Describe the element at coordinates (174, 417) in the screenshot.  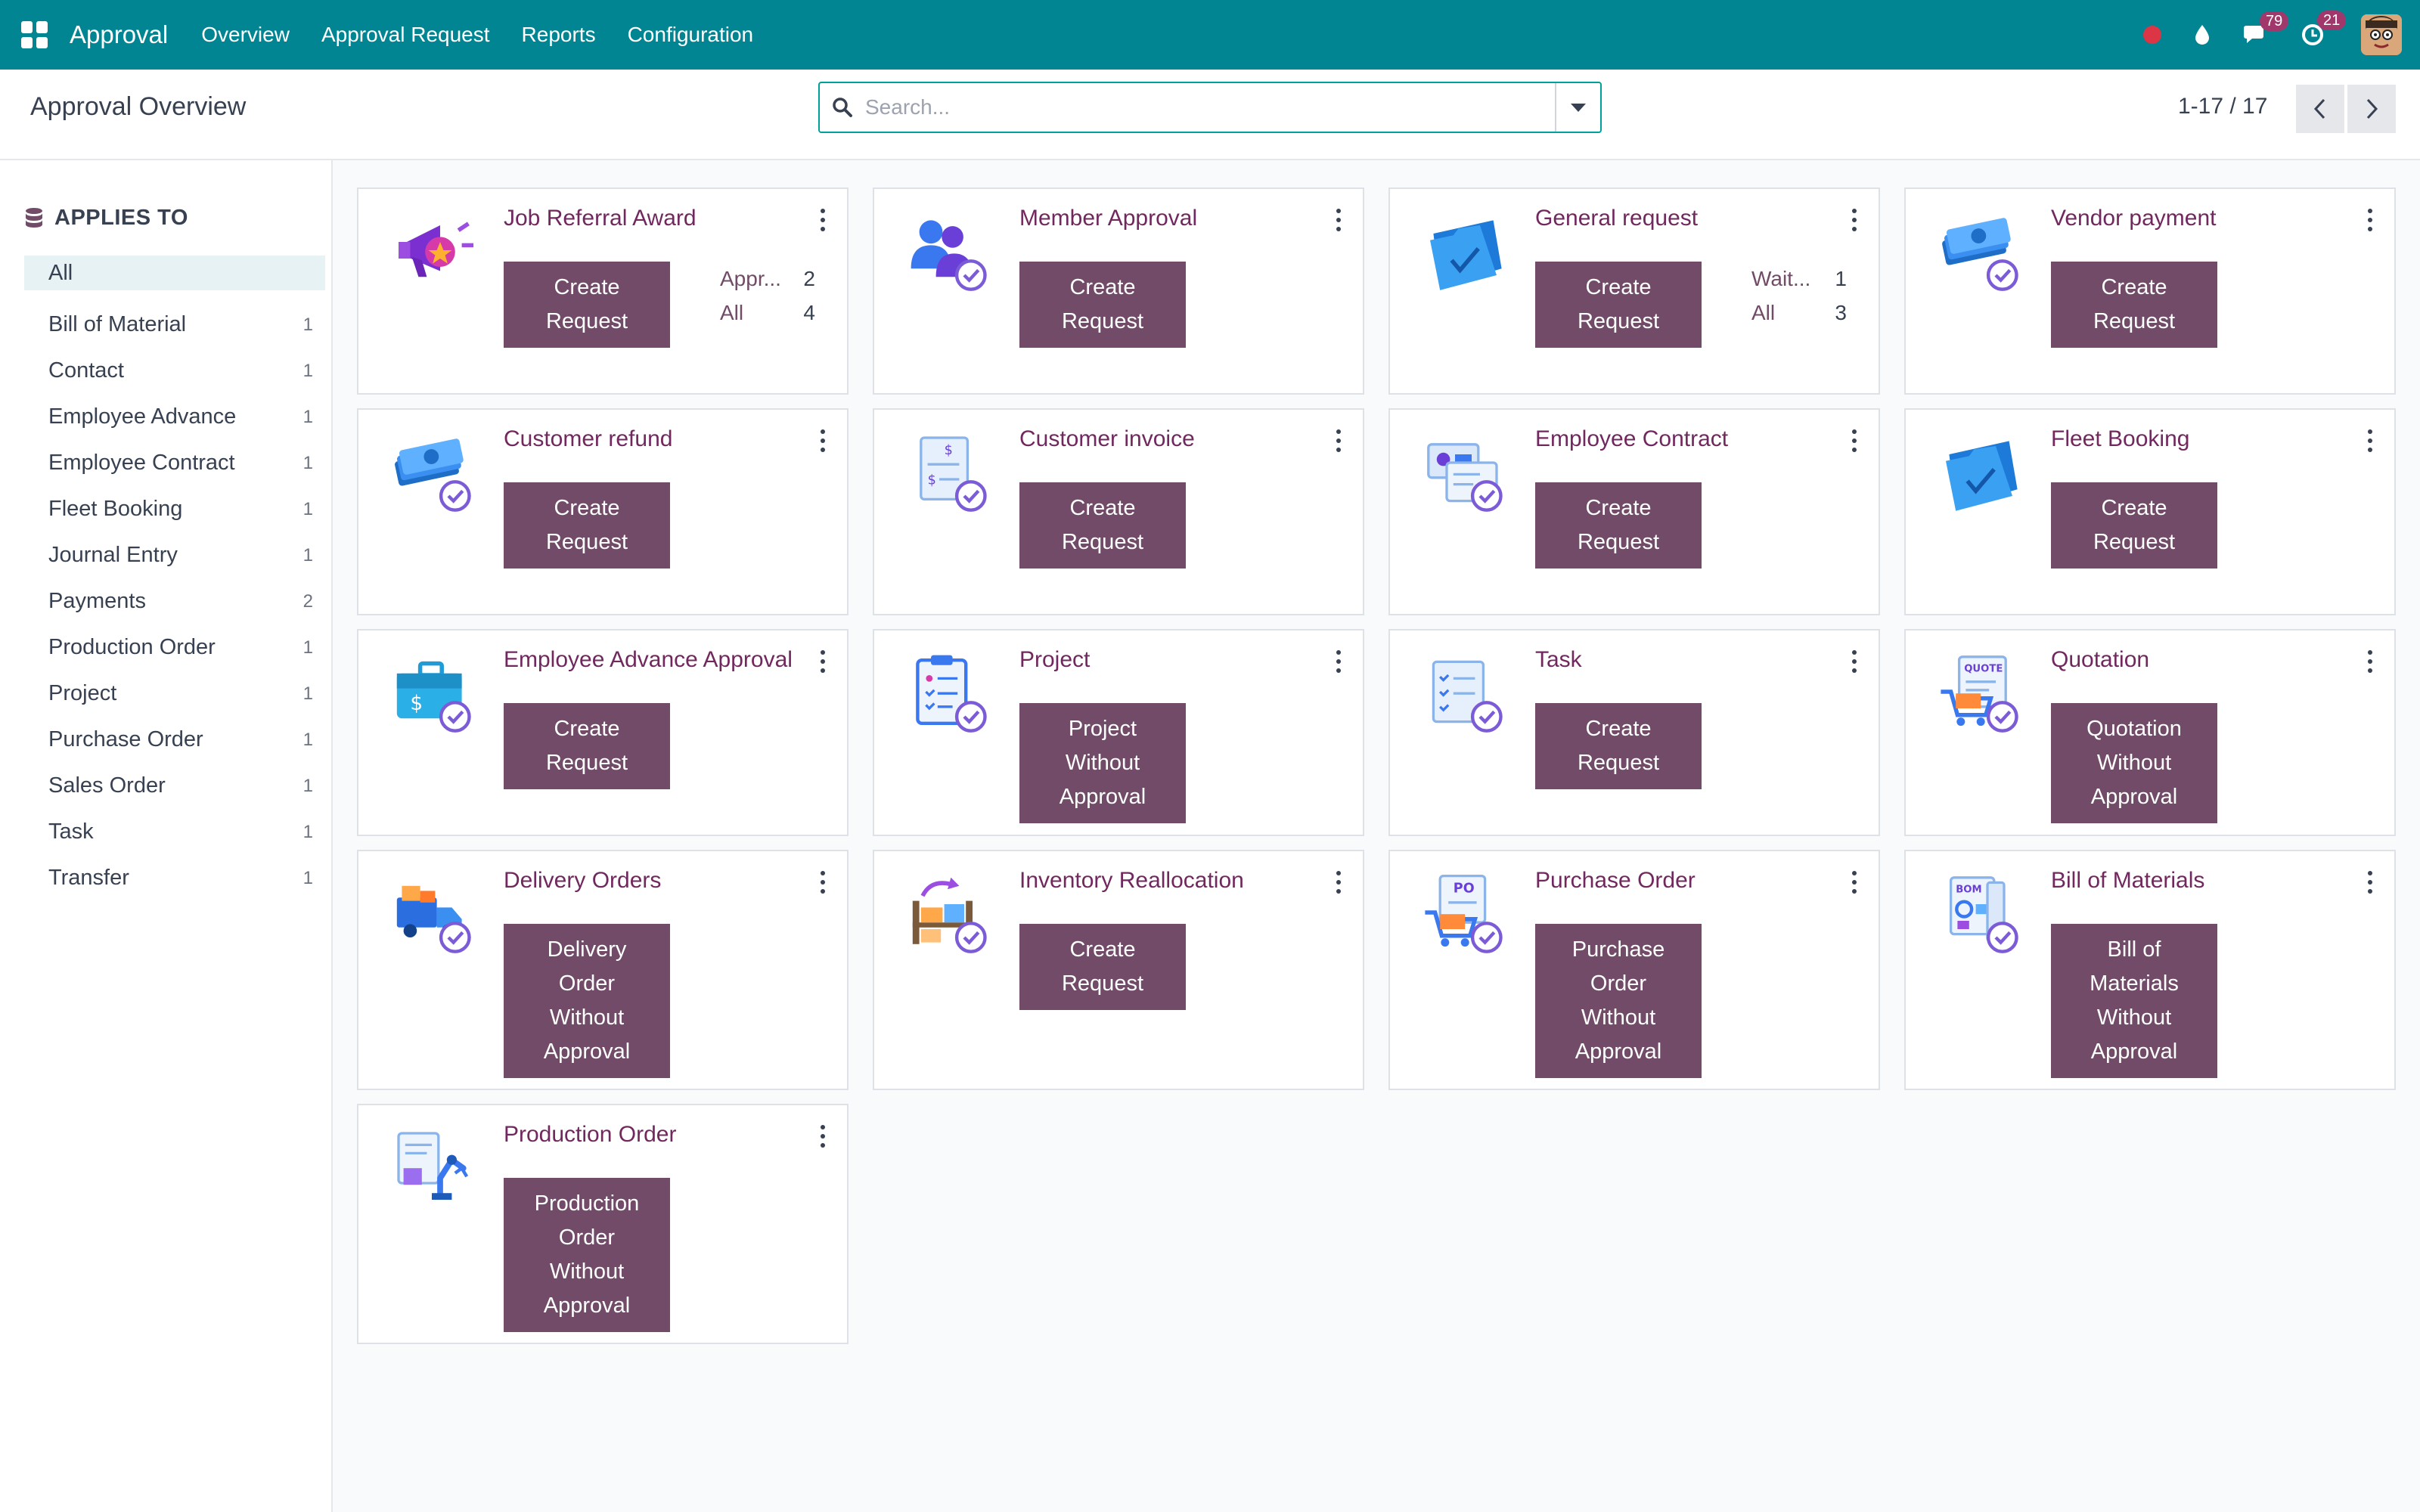
I see `sidebar-item-employee-advance: Employee Advance 1` at that location.